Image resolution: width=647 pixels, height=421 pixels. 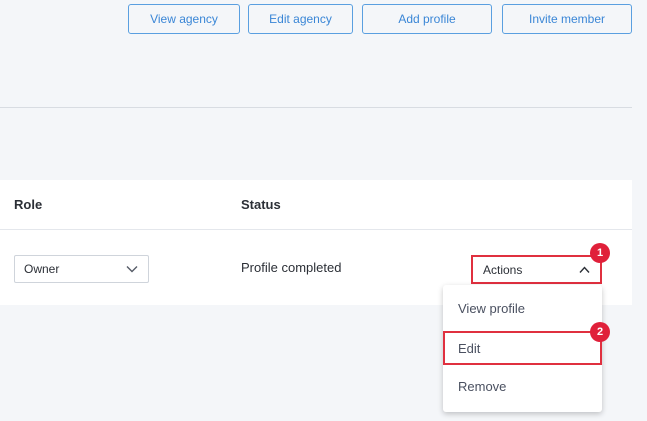 I want to click on add-profile-button: Add profile, so click(x=427, y=19).